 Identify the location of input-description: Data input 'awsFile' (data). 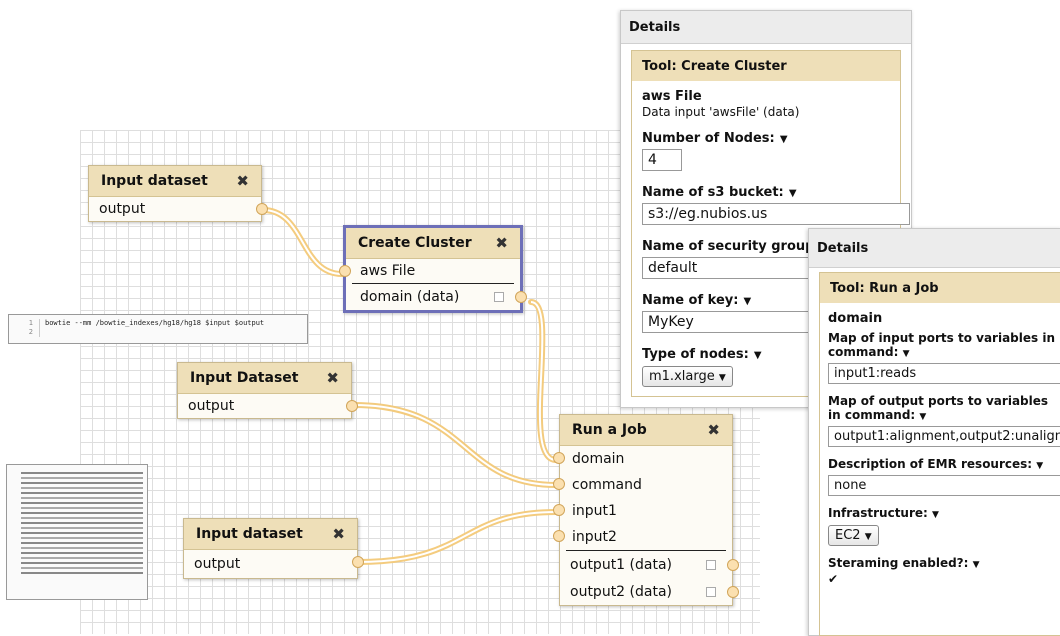
(721, 112).